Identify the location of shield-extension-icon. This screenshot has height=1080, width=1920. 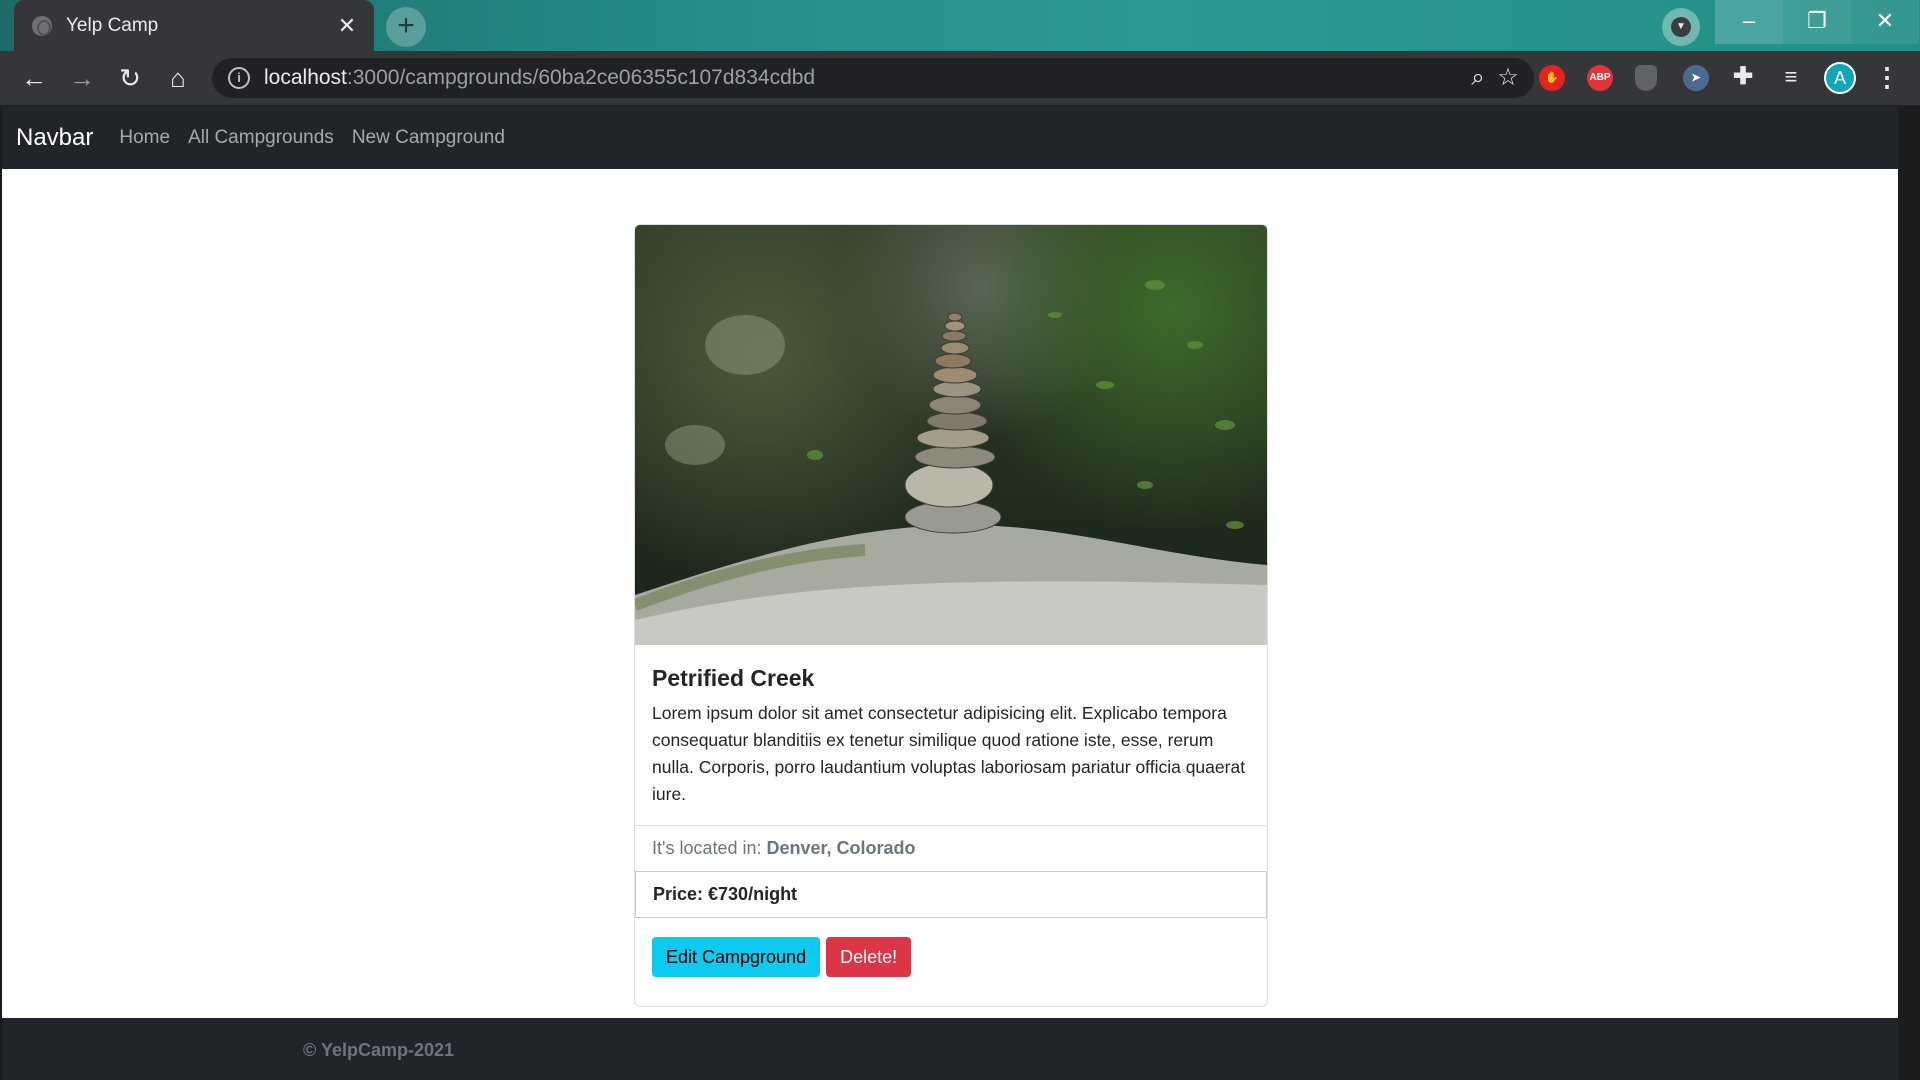
(1646, 78).